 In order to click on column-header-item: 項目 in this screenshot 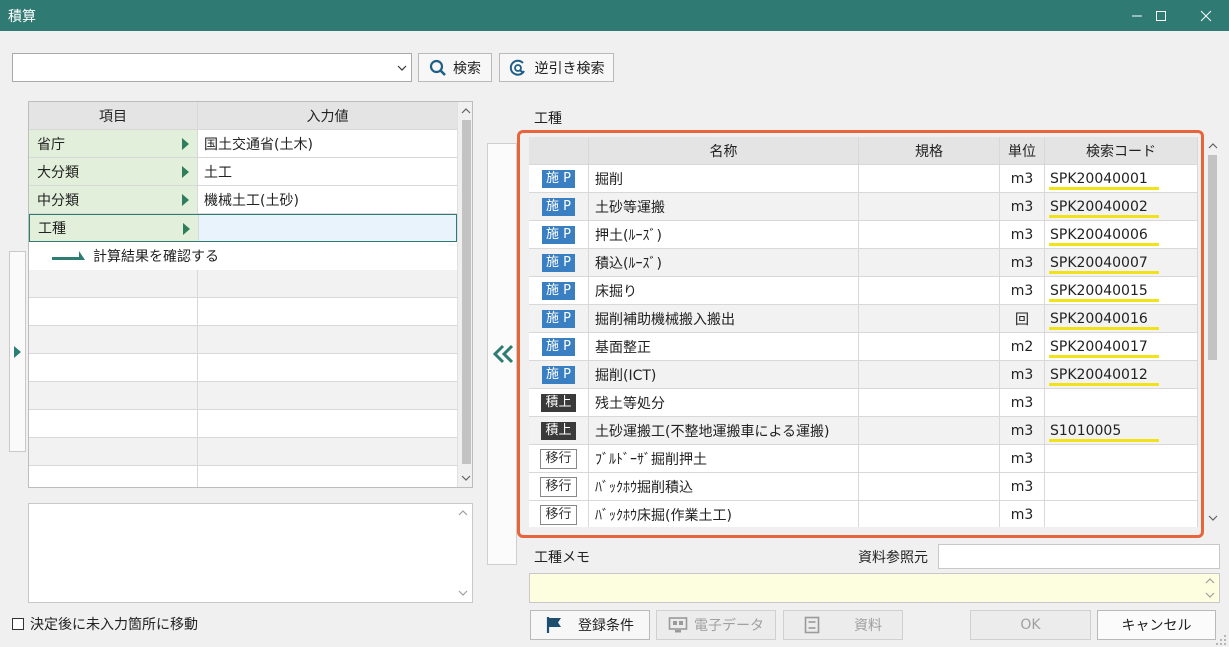, I will do `click(113, 115)`.